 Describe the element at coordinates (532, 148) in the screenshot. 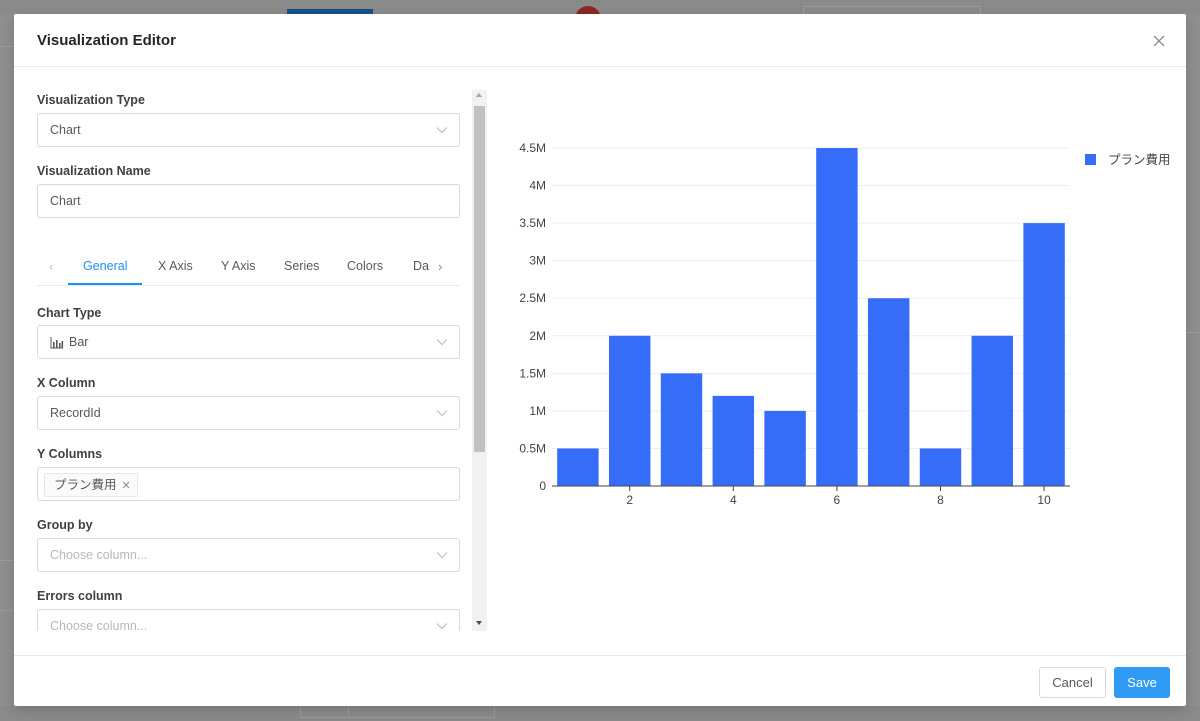

I see `y-tick-label: 4.5M` at that location.